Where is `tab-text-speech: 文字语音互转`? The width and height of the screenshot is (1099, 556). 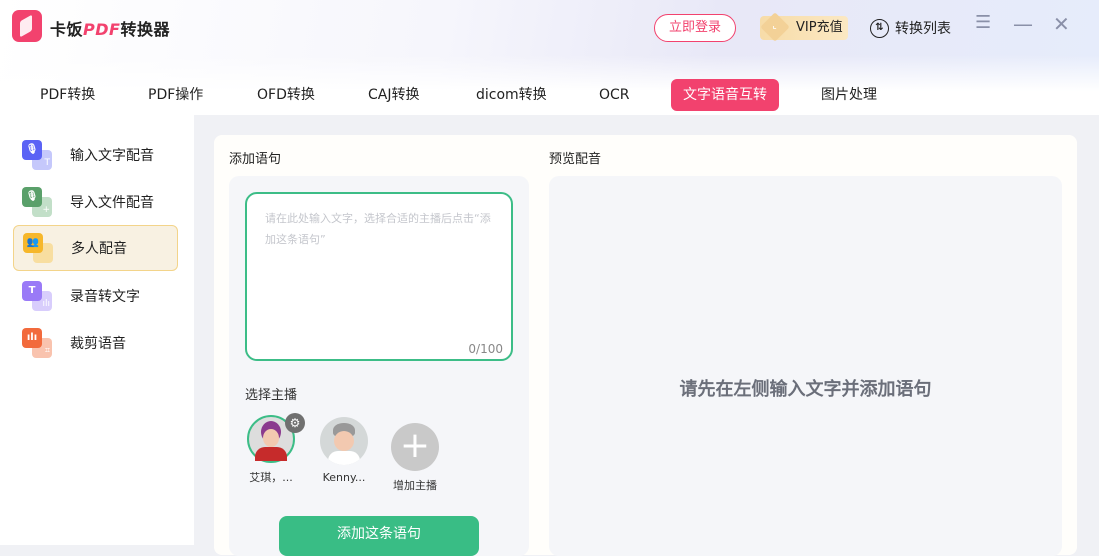 tab-text-speech: 文字语音互转 is located at coordinates (725, 95).